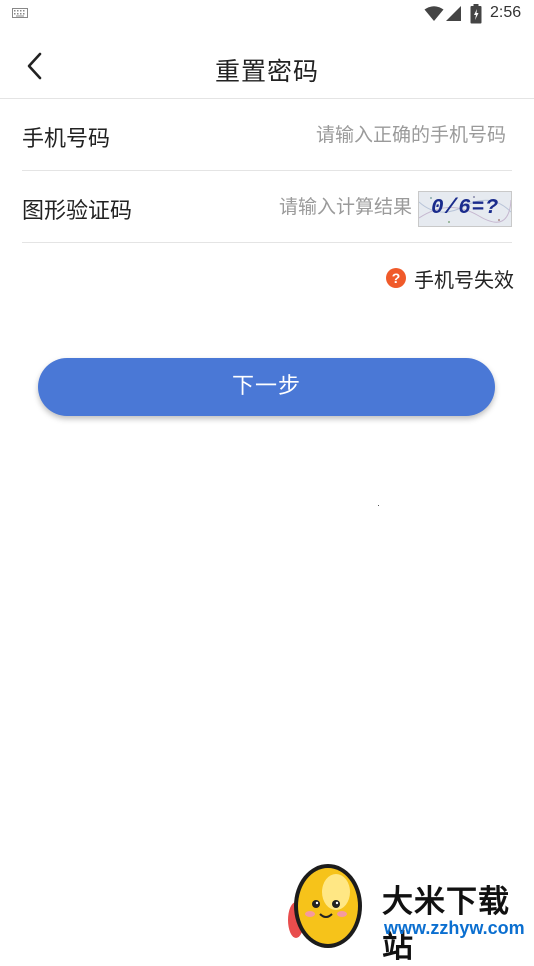  Describe the element at coordinates (464, 279) in the screenshot. I see `error-hint-text: 手机号失效` at that location.